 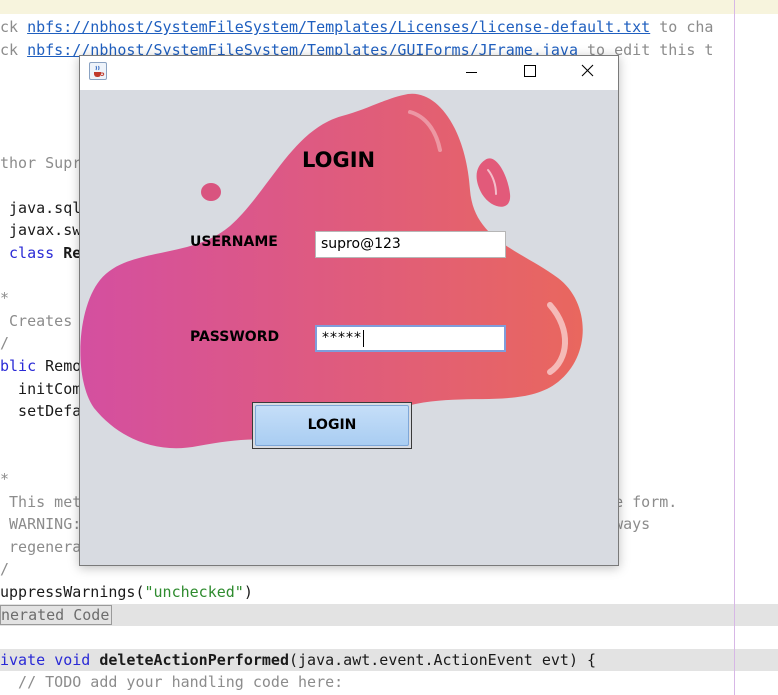 I want to click on code-line: uppressWarnings("unchecked"), so click(x=126, y=592).